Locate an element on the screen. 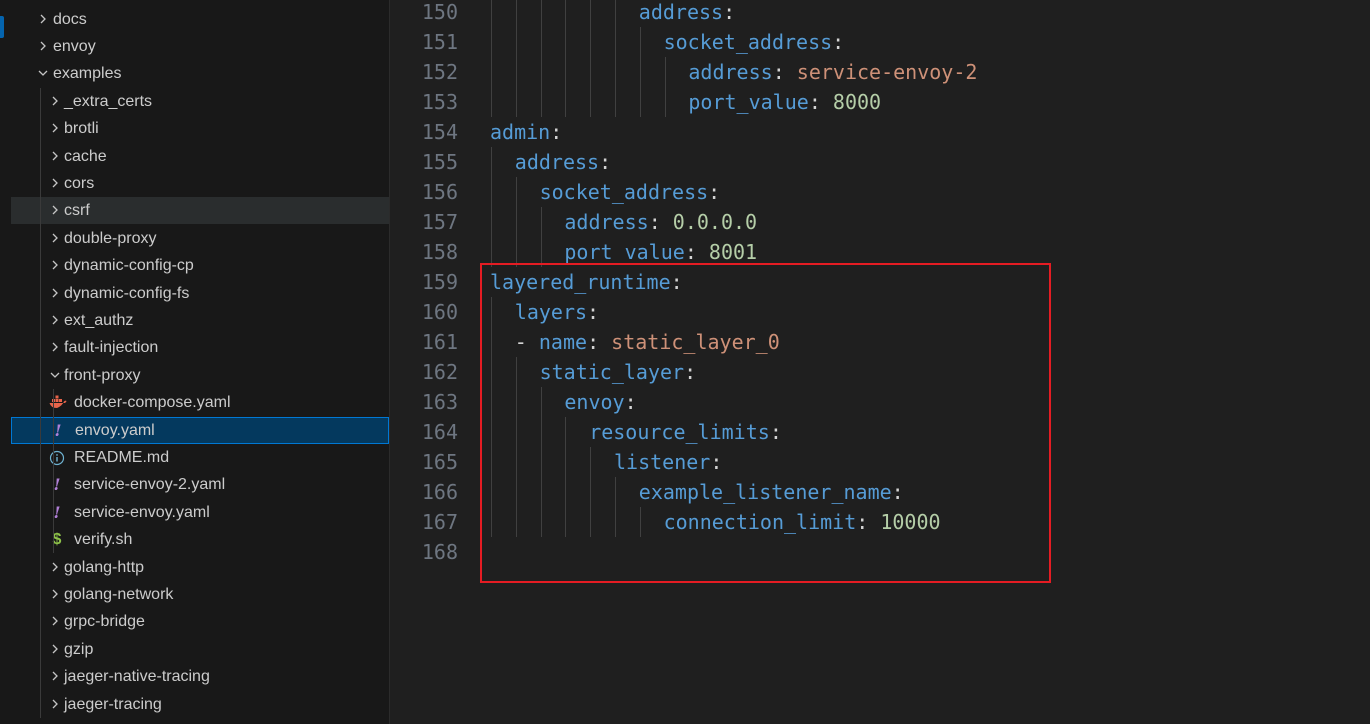 The image size is (1370, 724). line-number: 151 is located at coordinates (439, 42).